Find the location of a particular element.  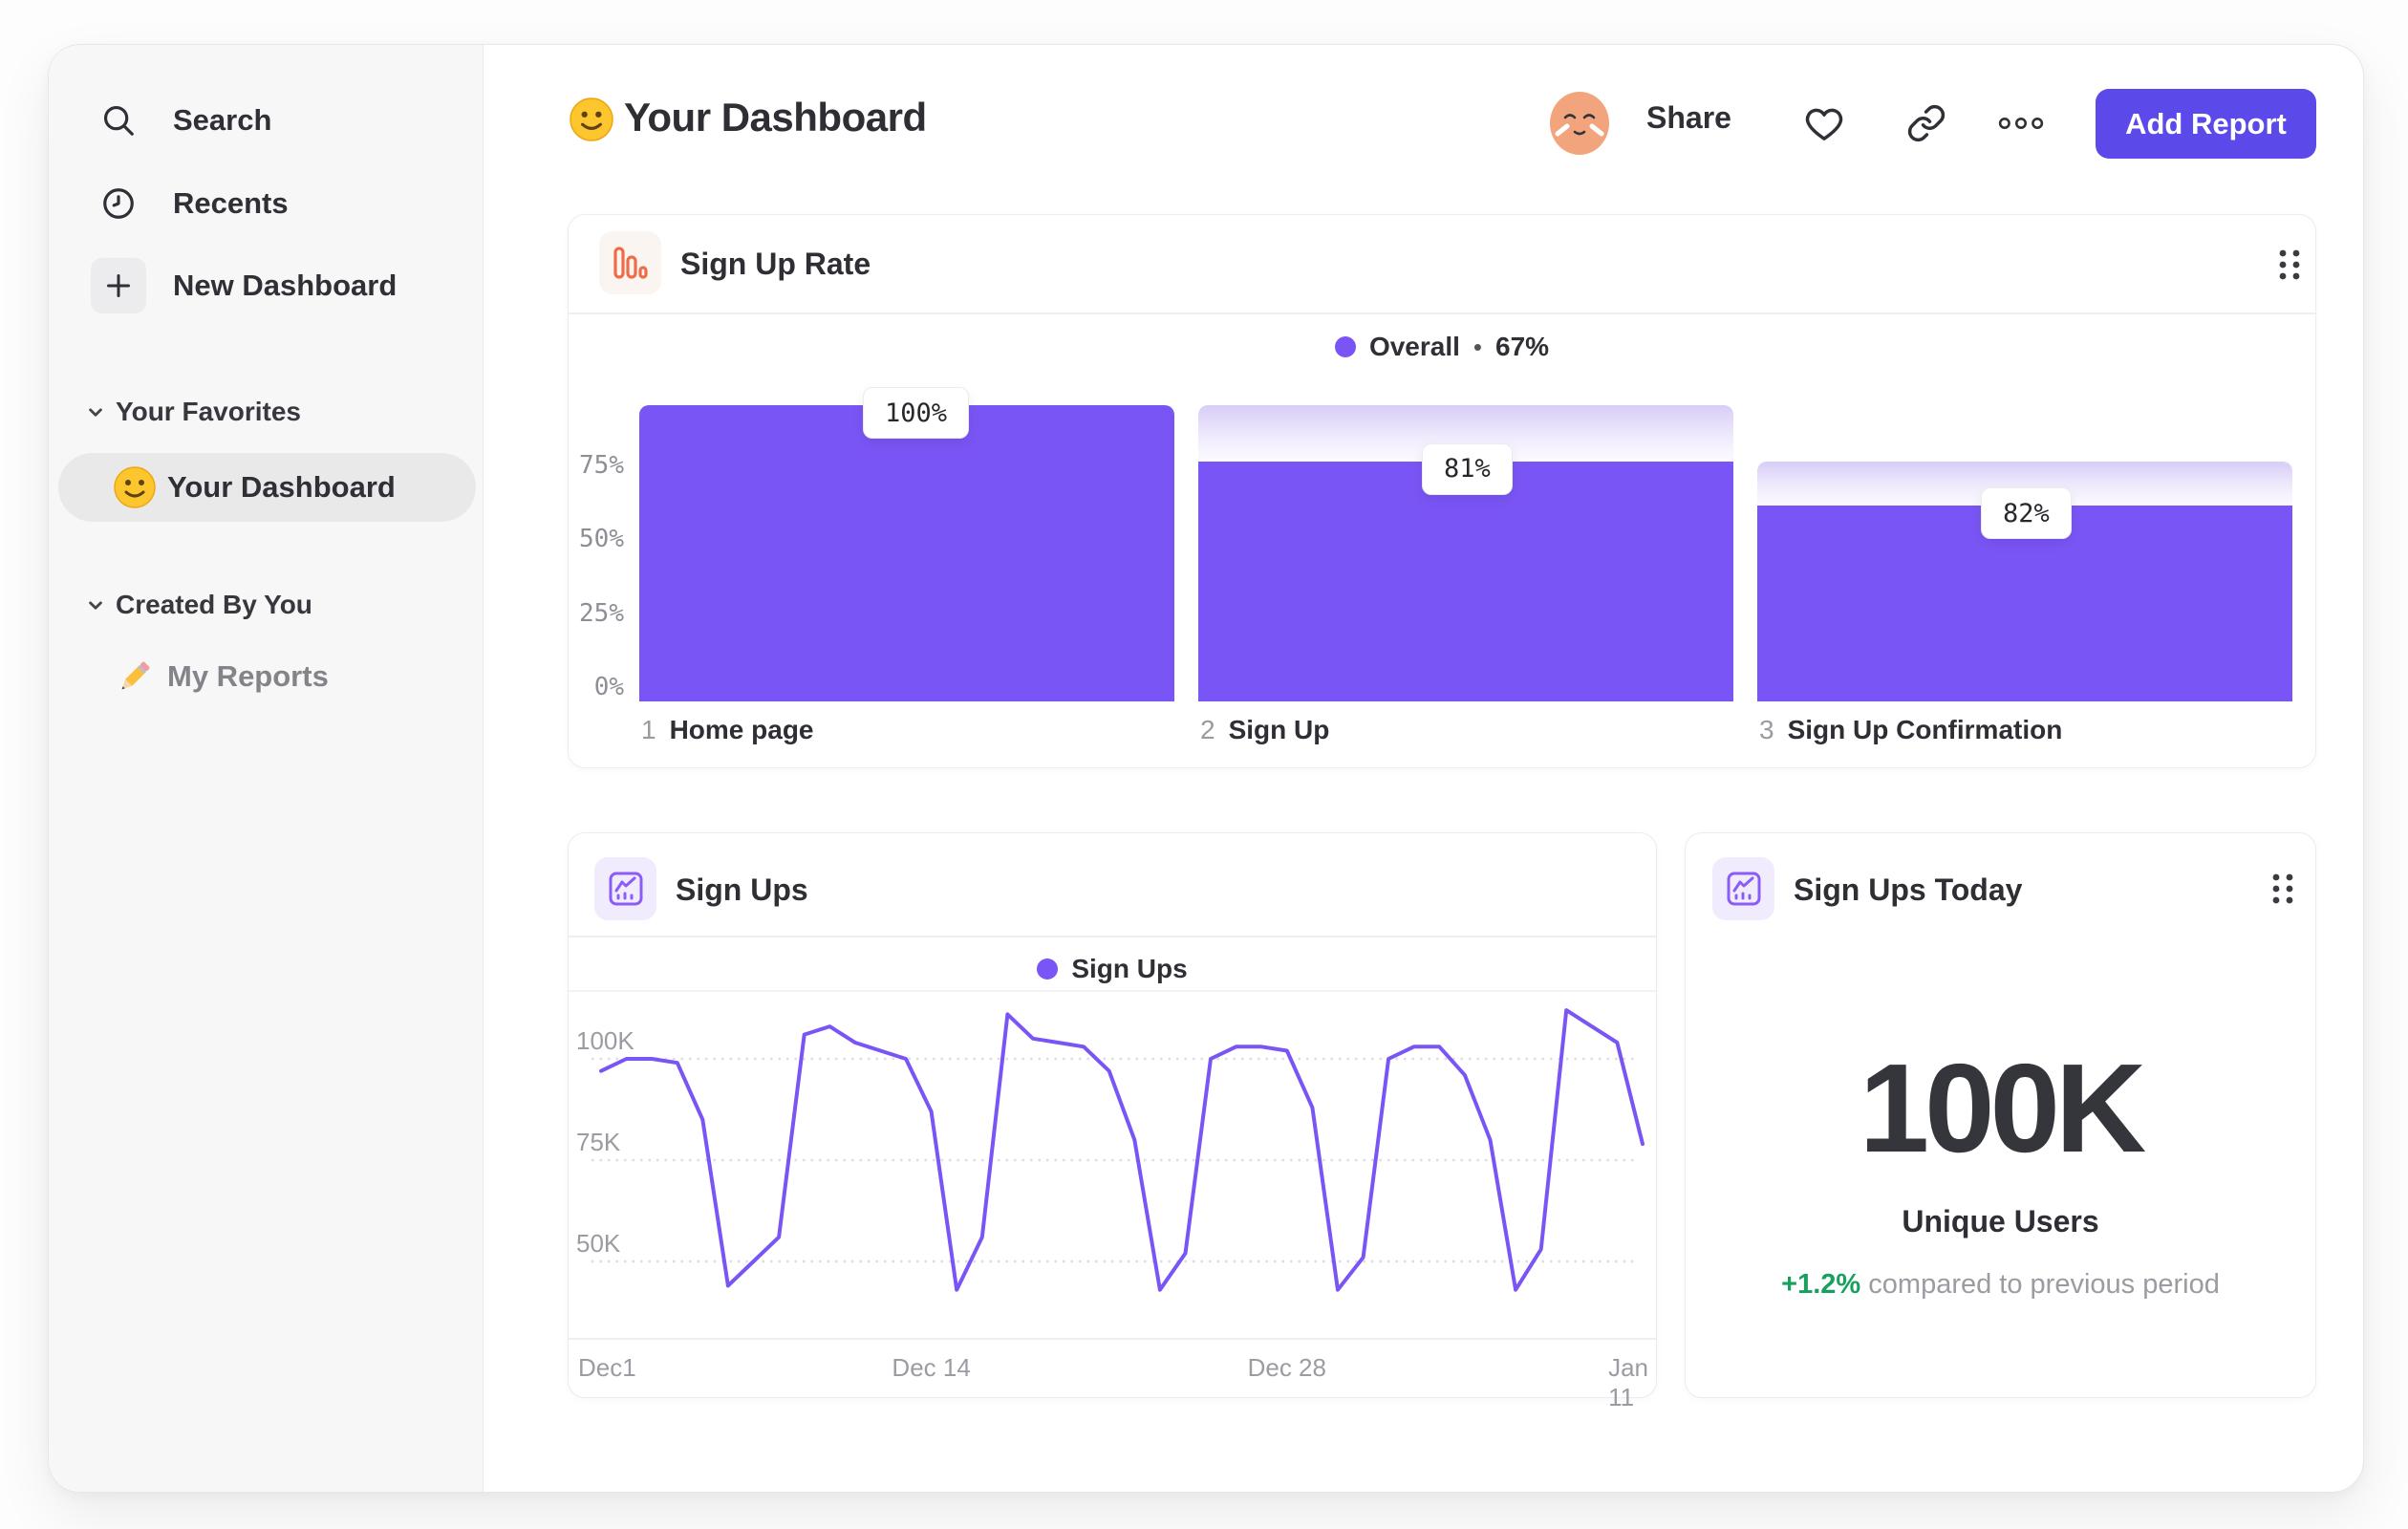

sidebar-item-label: New Dashboard is located at coordinates (286, 285).